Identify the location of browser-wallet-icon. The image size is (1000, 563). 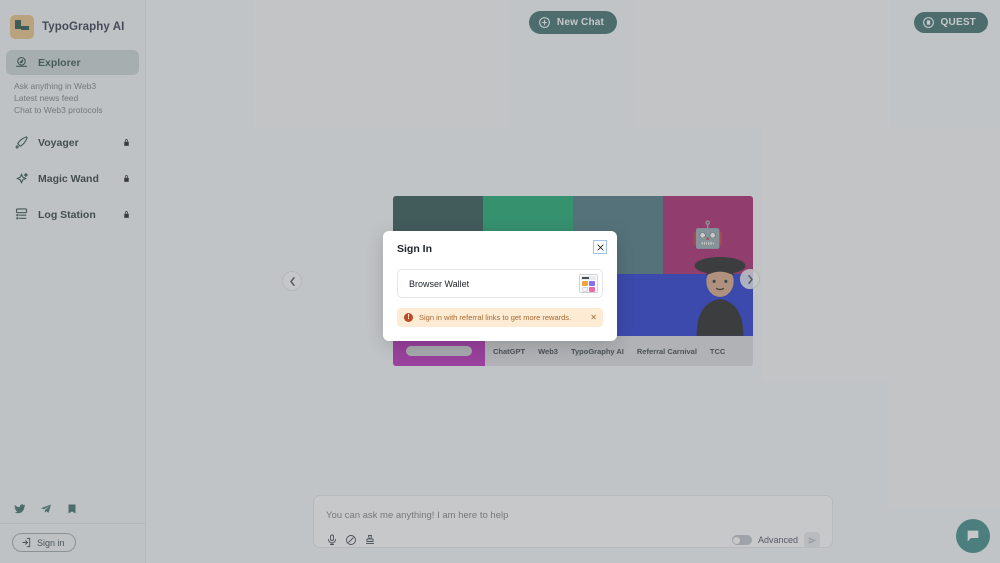
(588, 283).